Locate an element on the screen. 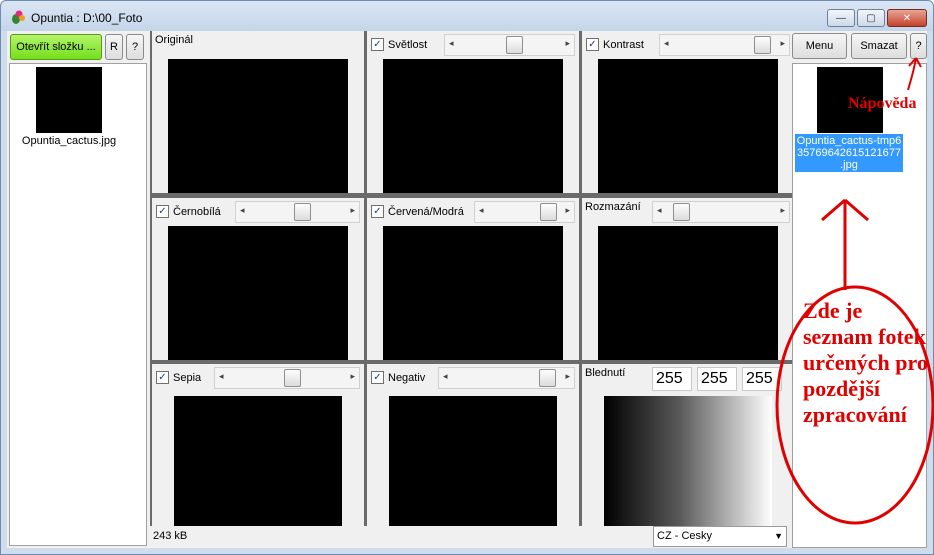 Image resolution: width=934 pixels, height=555 pixels. help-annotation: Nápověda is located at coordinates (882, 103).